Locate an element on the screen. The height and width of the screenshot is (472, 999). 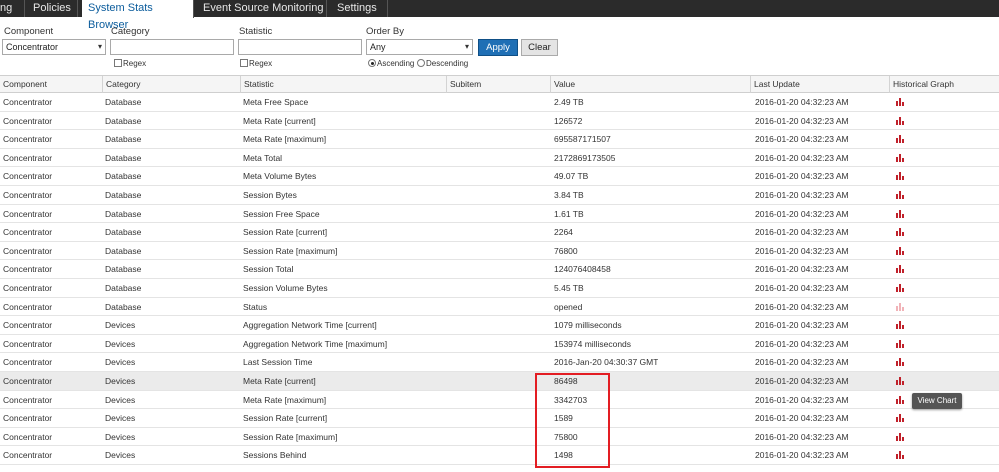
statistic-input is located at coordinates (300, 47).